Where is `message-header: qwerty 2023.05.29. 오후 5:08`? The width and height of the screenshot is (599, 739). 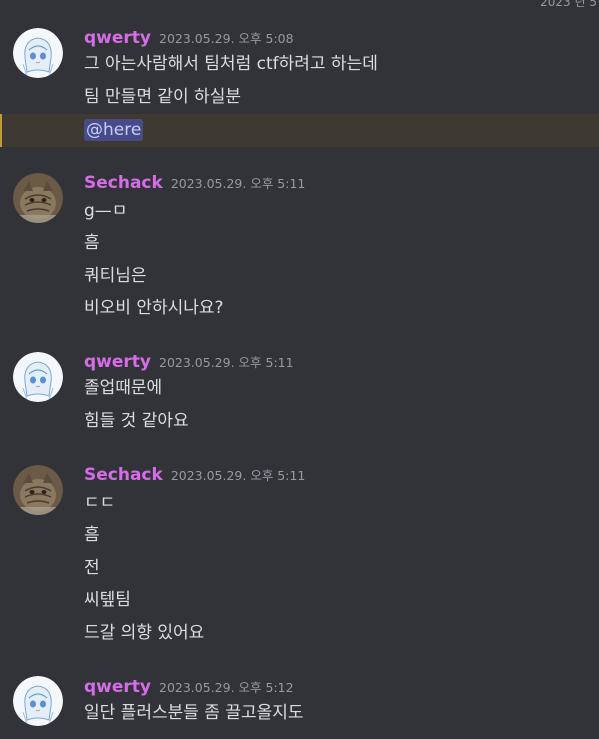 message-header: qwerty 2023.05.29. 오후 5:08 is located at coordinates (189, 39).